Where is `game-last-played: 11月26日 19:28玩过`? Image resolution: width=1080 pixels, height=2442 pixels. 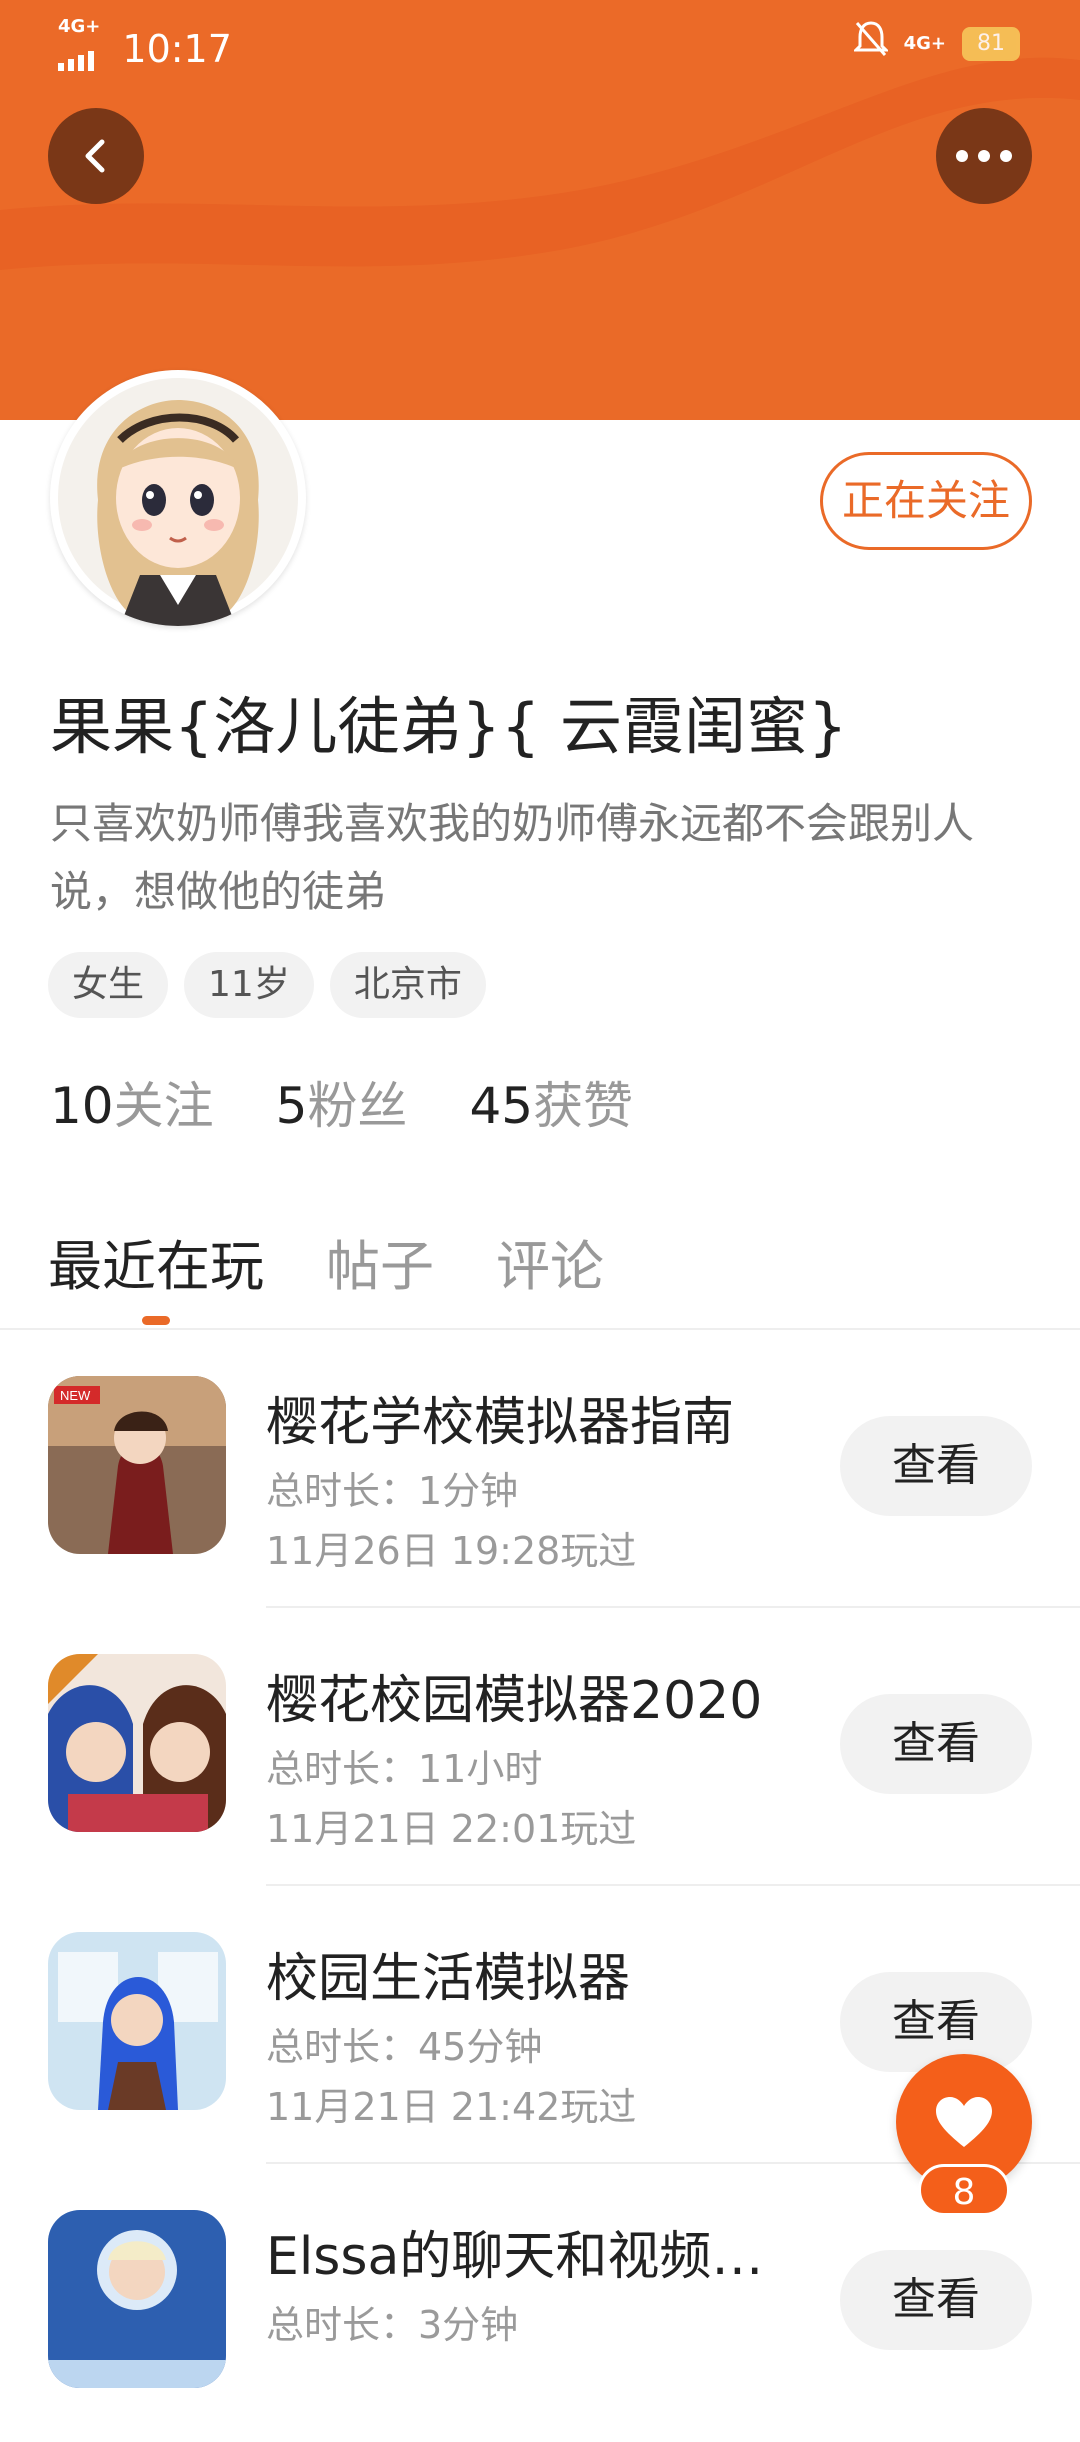
game-last-played: 11月26日 19:28玩过 is located at coordinates (451, 1551).